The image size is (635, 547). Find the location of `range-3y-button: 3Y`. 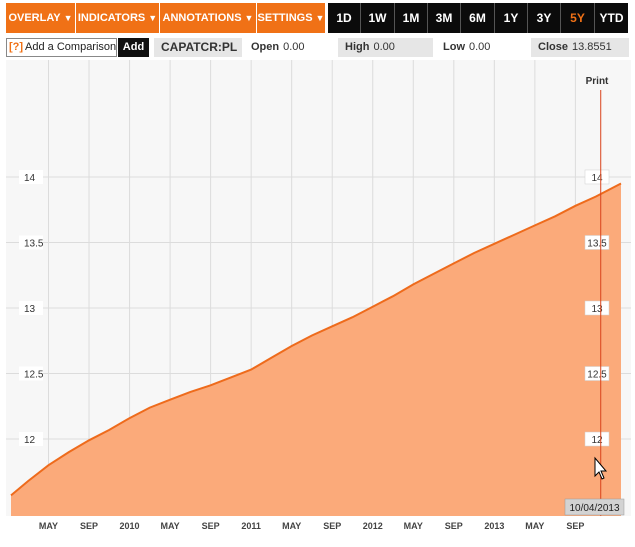

range-3y-button: 3Y is located at coordinates (544, 18).